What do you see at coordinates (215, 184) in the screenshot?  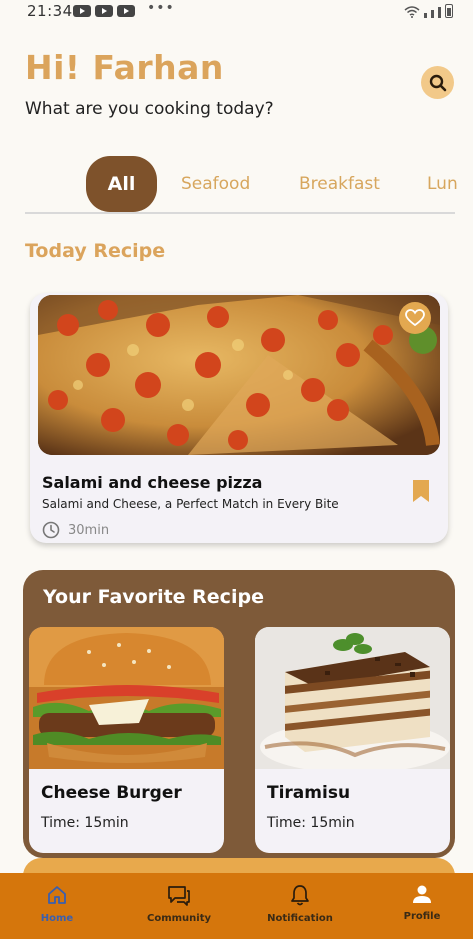 I see `tab-seafood: Seafood` at bounding box center [215, 184].